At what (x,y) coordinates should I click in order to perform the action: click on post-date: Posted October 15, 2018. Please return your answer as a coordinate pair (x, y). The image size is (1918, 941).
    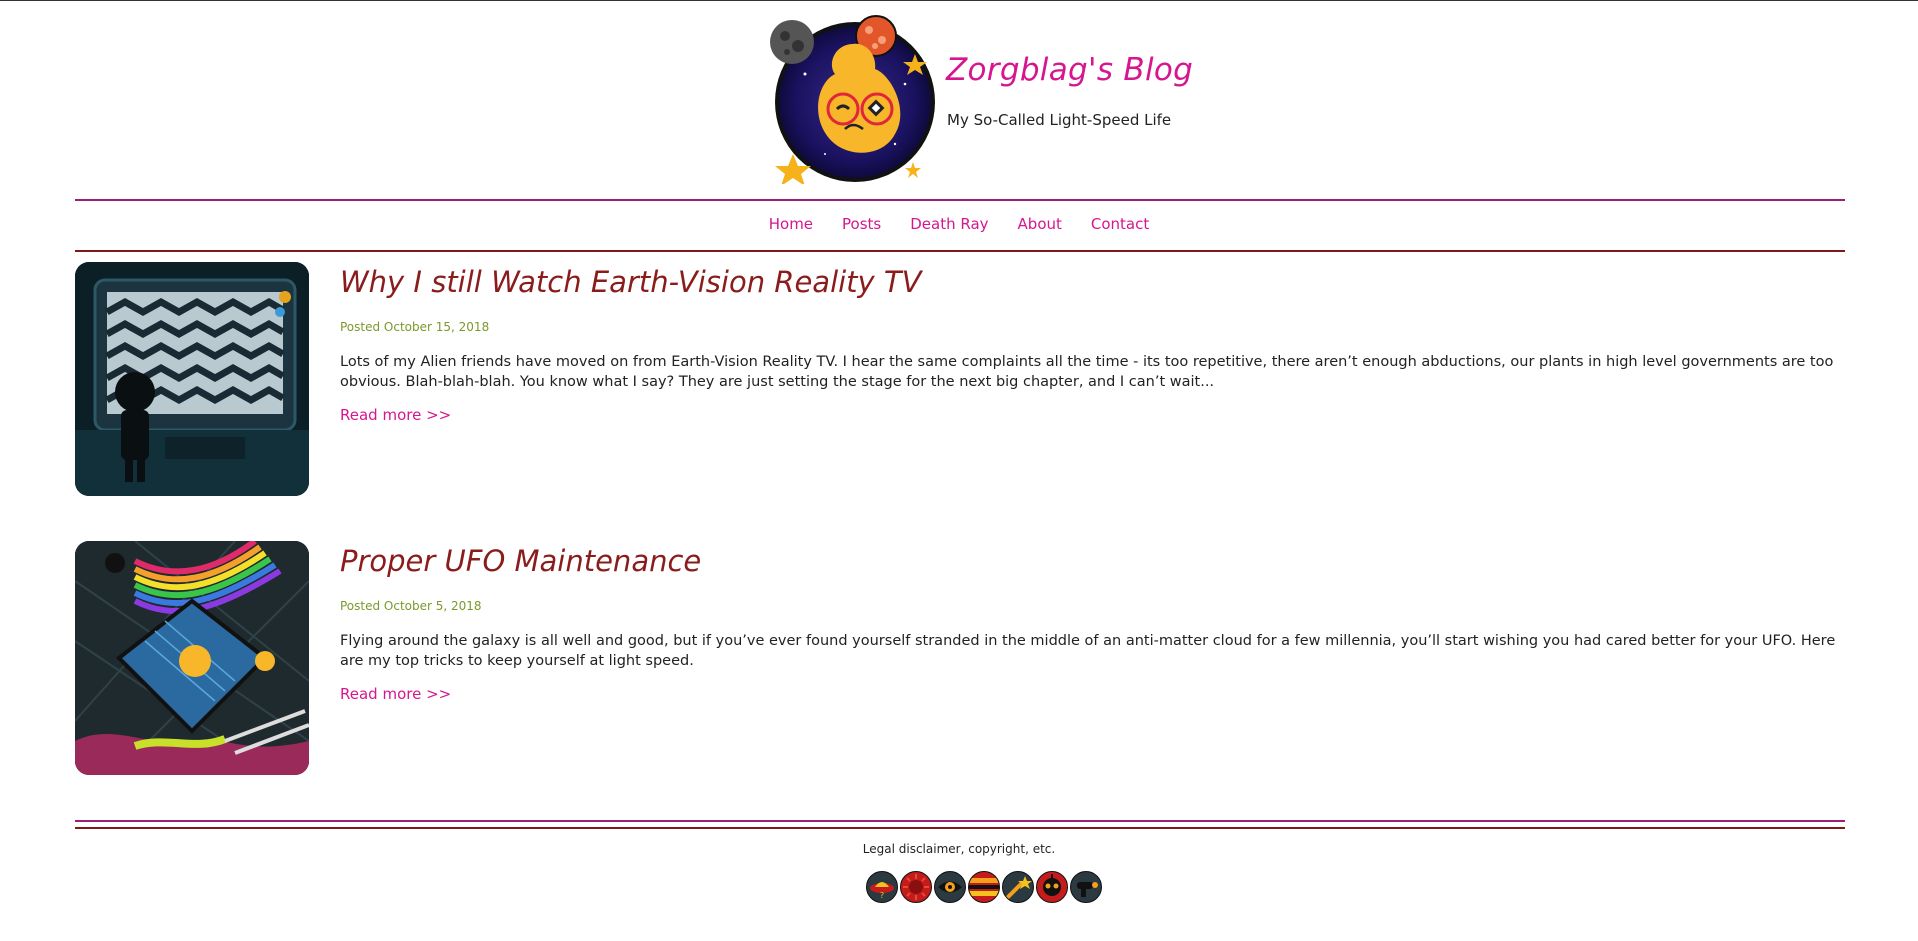
    Looking at the image, I should click on (415, 327).